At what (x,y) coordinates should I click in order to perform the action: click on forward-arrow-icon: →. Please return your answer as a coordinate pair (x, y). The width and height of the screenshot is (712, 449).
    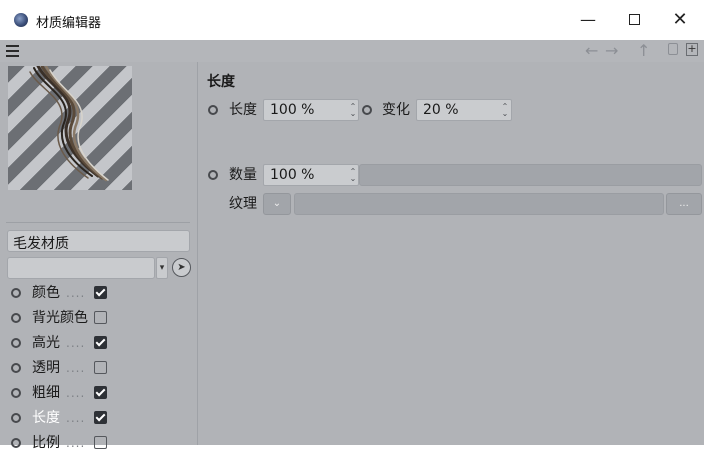
    Looking at the image, I should click on (611, 51).